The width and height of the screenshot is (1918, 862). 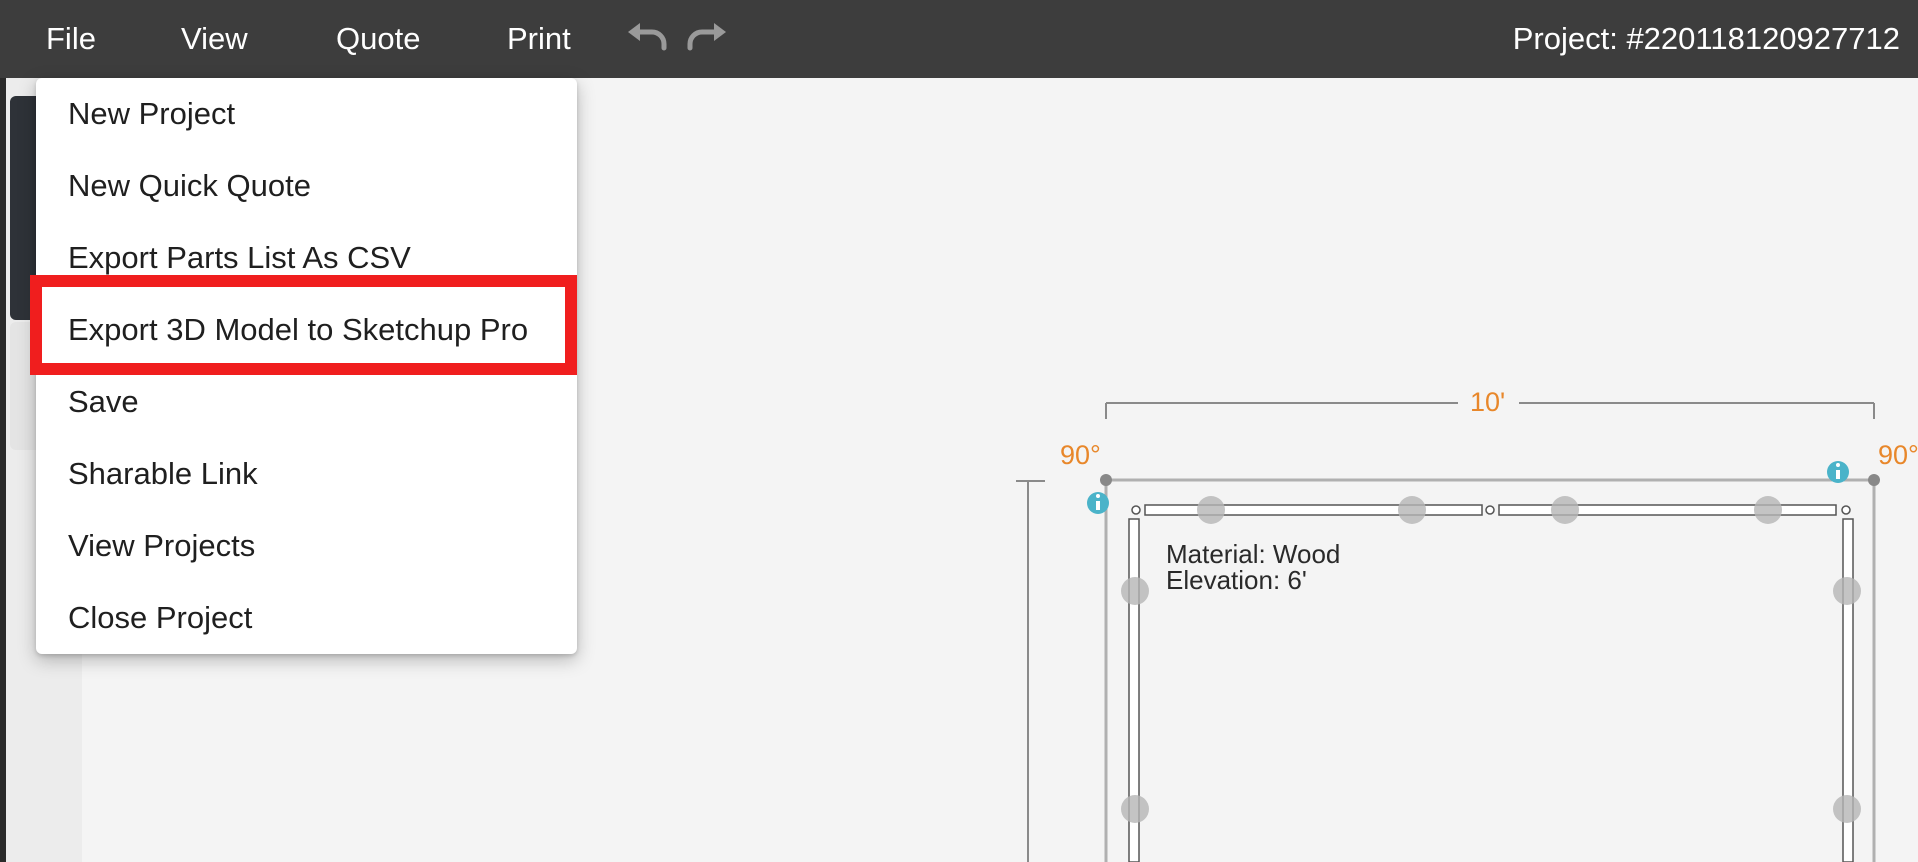 I want to click on file-menu-button: File, so click(x=71, y=39).